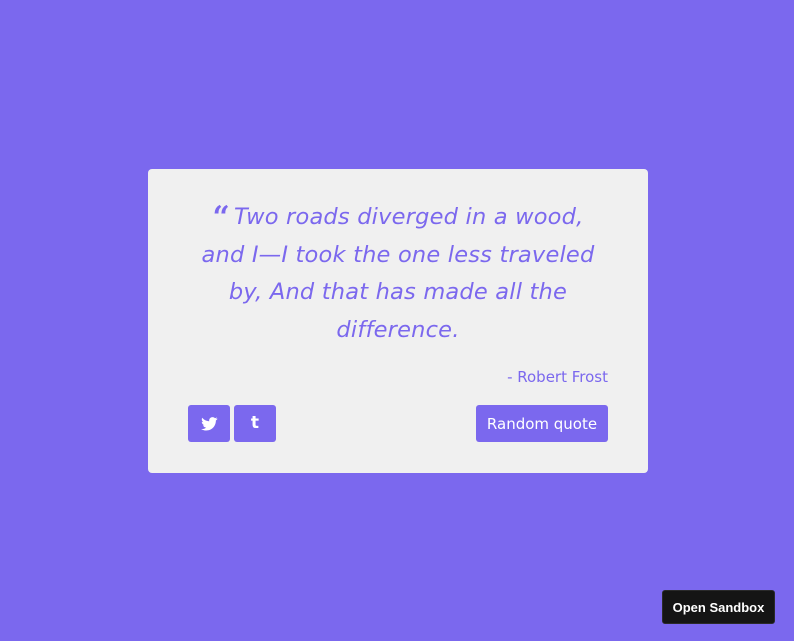 The width and height of the screenshot is (794, 641). I want to click on tumblr-icon: t, so click(255, 423).